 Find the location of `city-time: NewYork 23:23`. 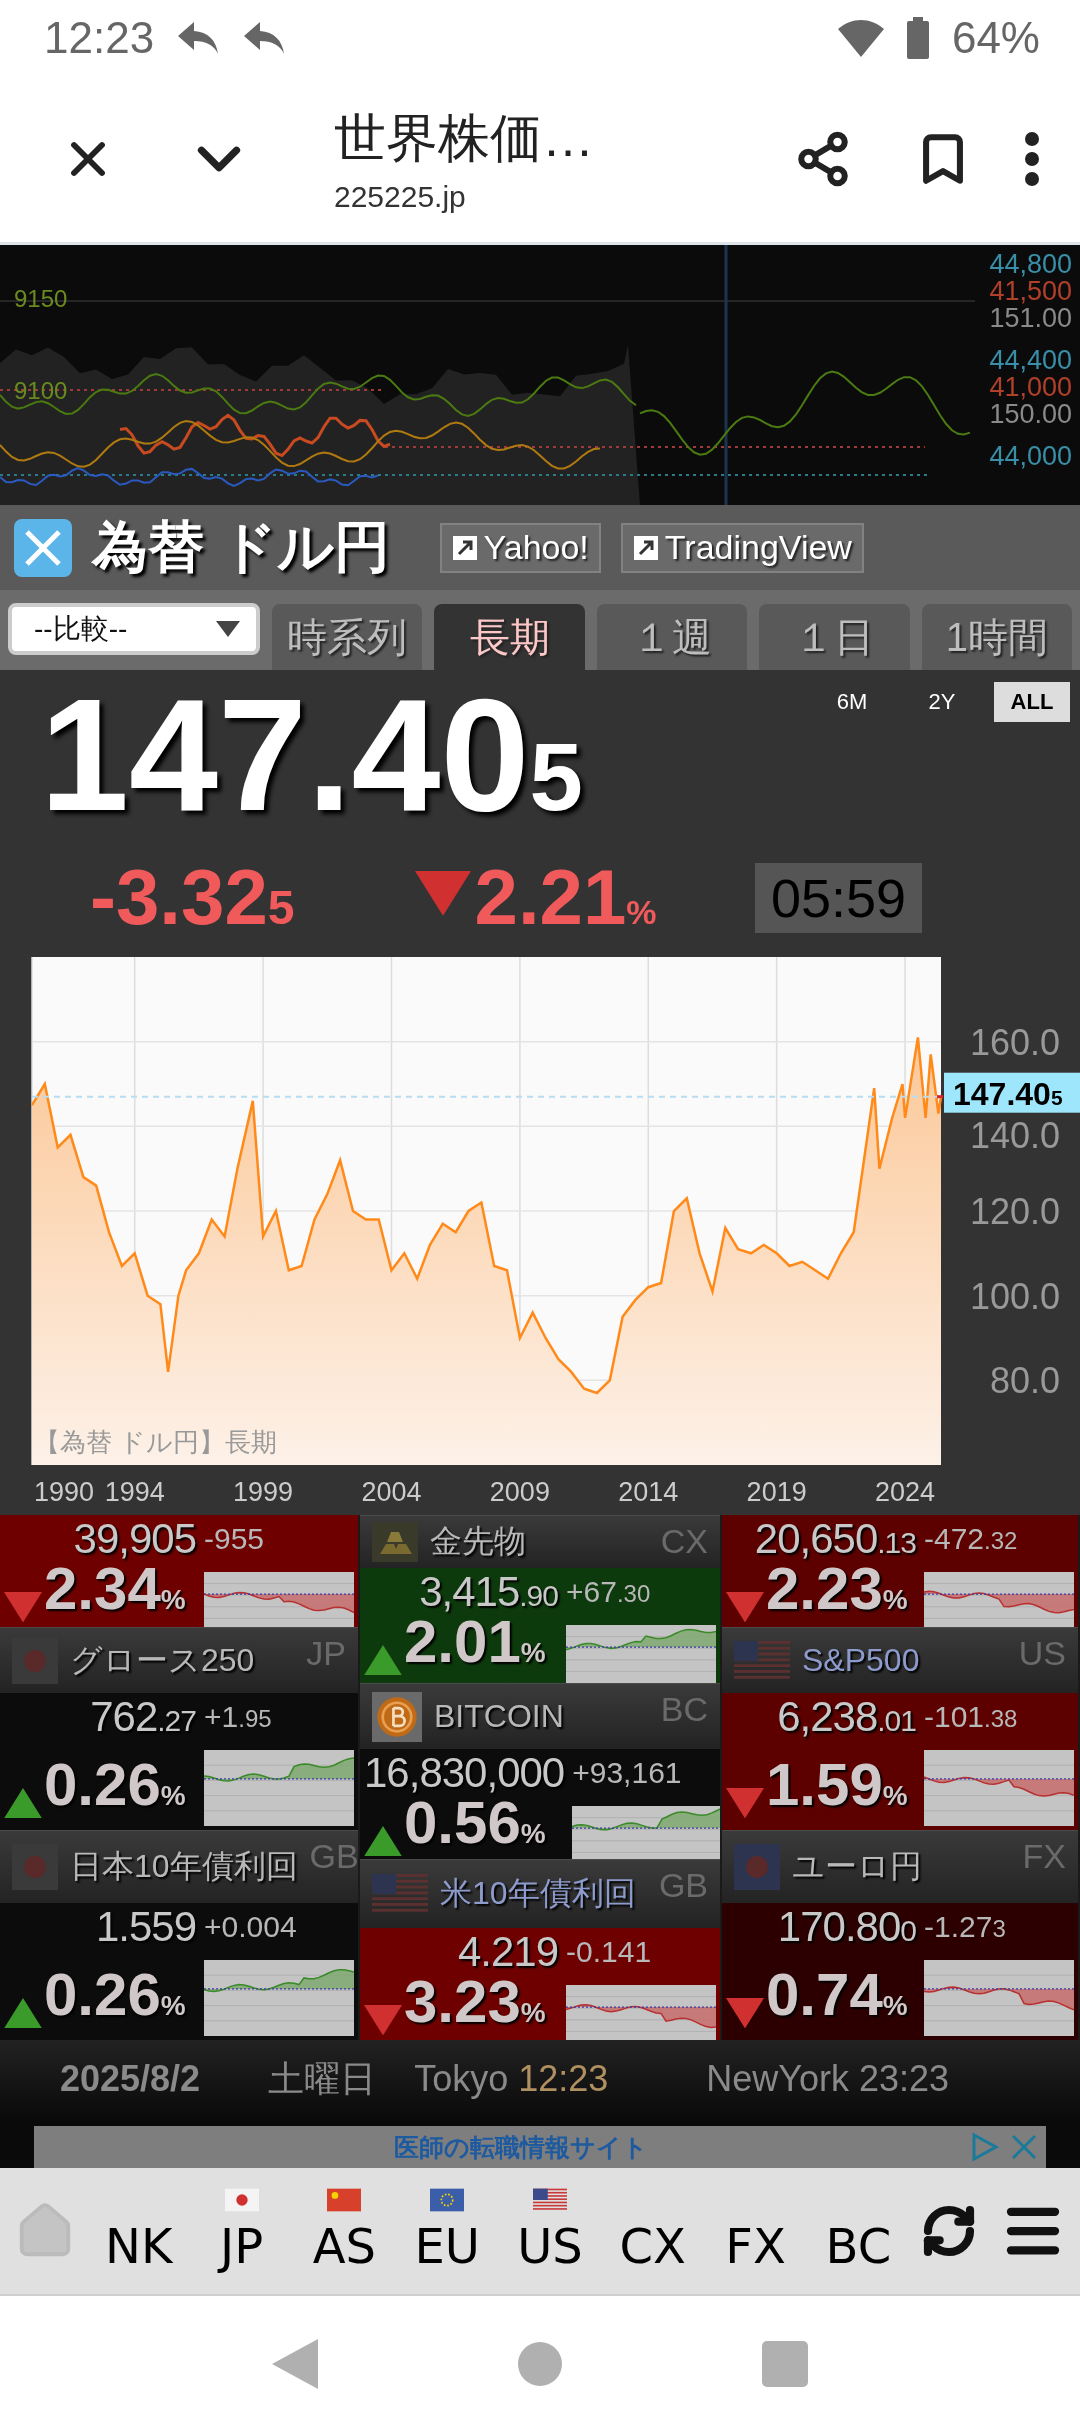

city-time: NewYork 23:23 is located at coordinates (828, 2079).